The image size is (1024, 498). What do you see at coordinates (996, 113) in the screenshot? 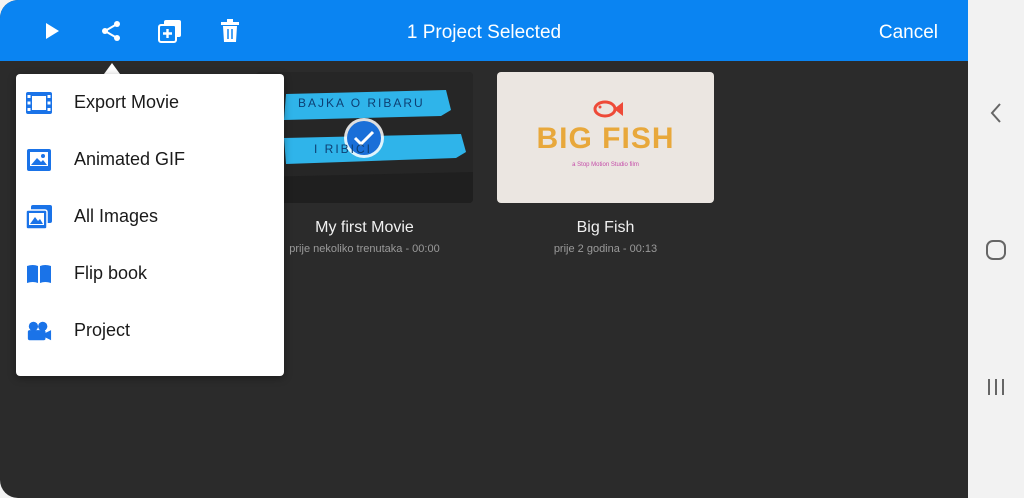
I see `back-icon` at bounding box center [996, 113].